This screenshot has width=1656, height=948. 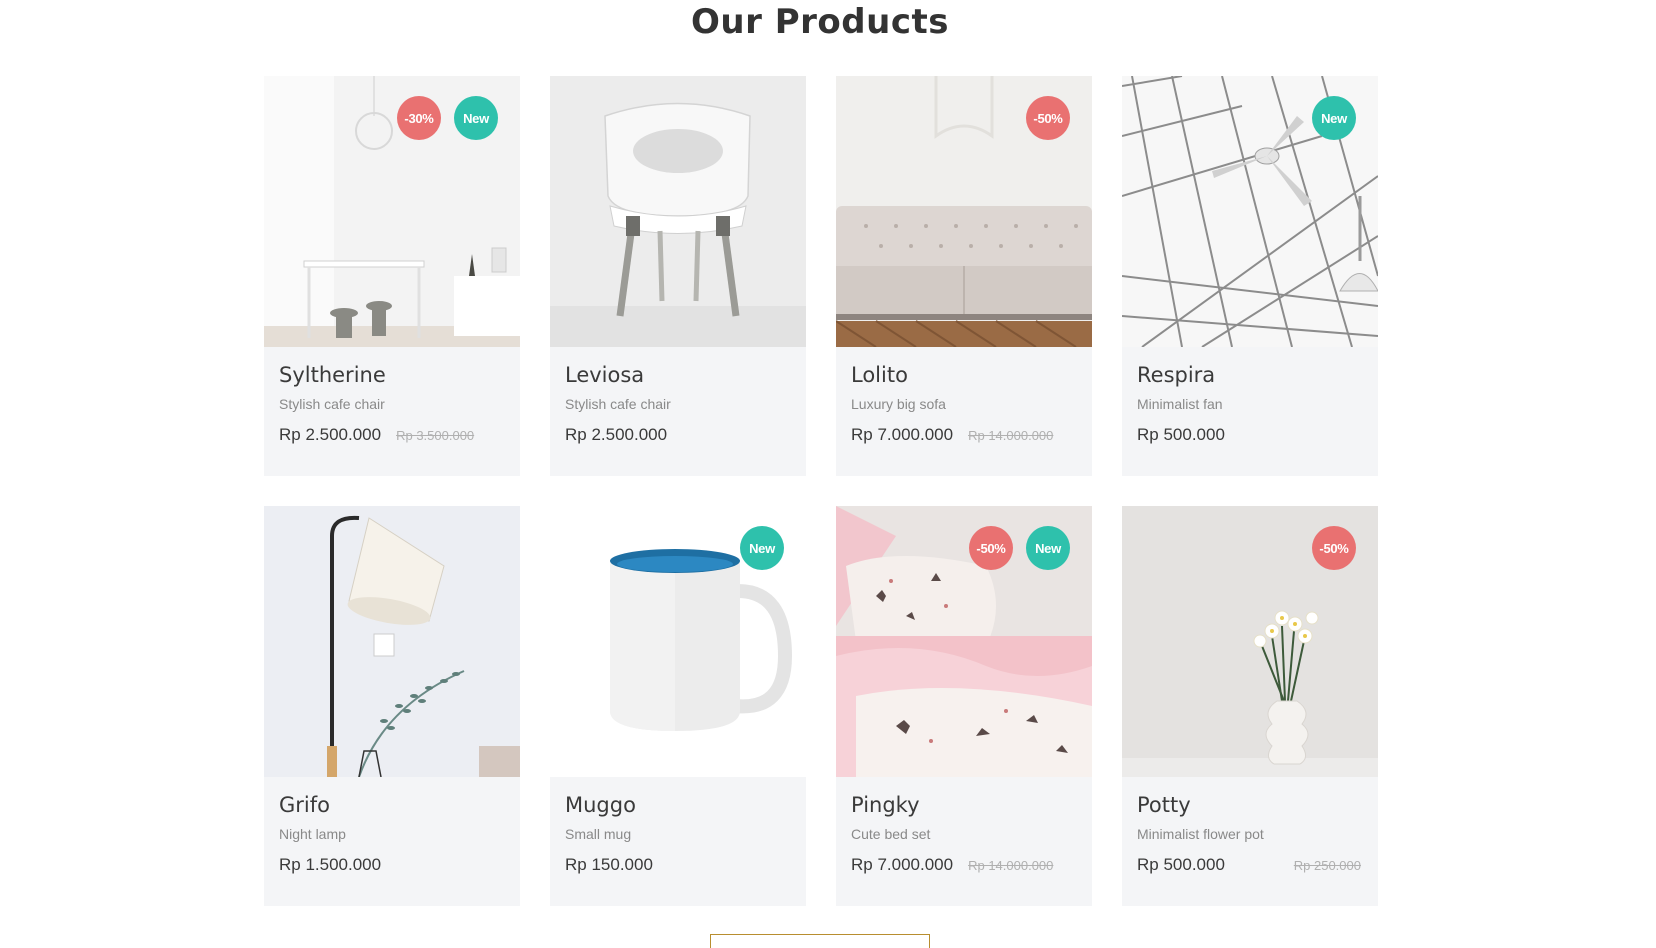 I want to click on bed-set-image: -50% New, so click(x=964, y=641).